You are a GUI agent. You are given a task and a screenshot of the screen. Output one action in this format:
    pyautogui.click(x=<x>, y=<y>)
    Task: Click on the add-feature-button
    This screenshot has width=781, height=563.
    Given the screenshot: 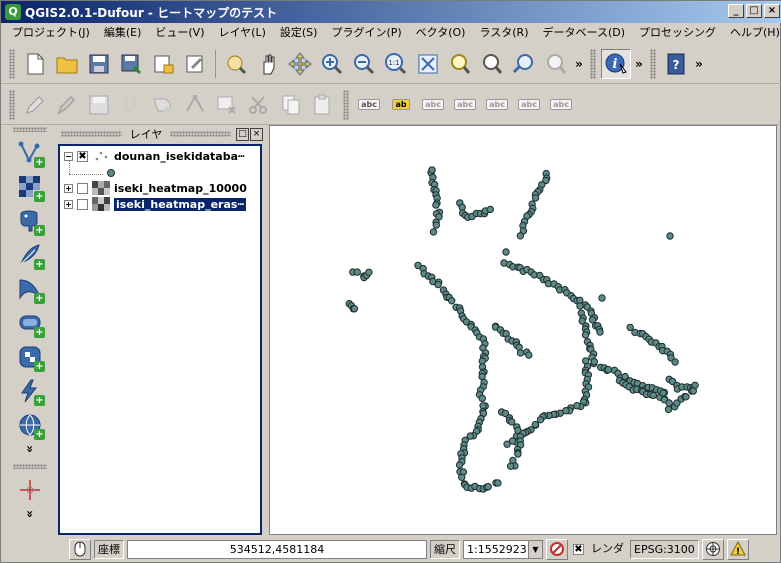 What is the action you would take?
    pyautogui.click(x=131, y=105)
    